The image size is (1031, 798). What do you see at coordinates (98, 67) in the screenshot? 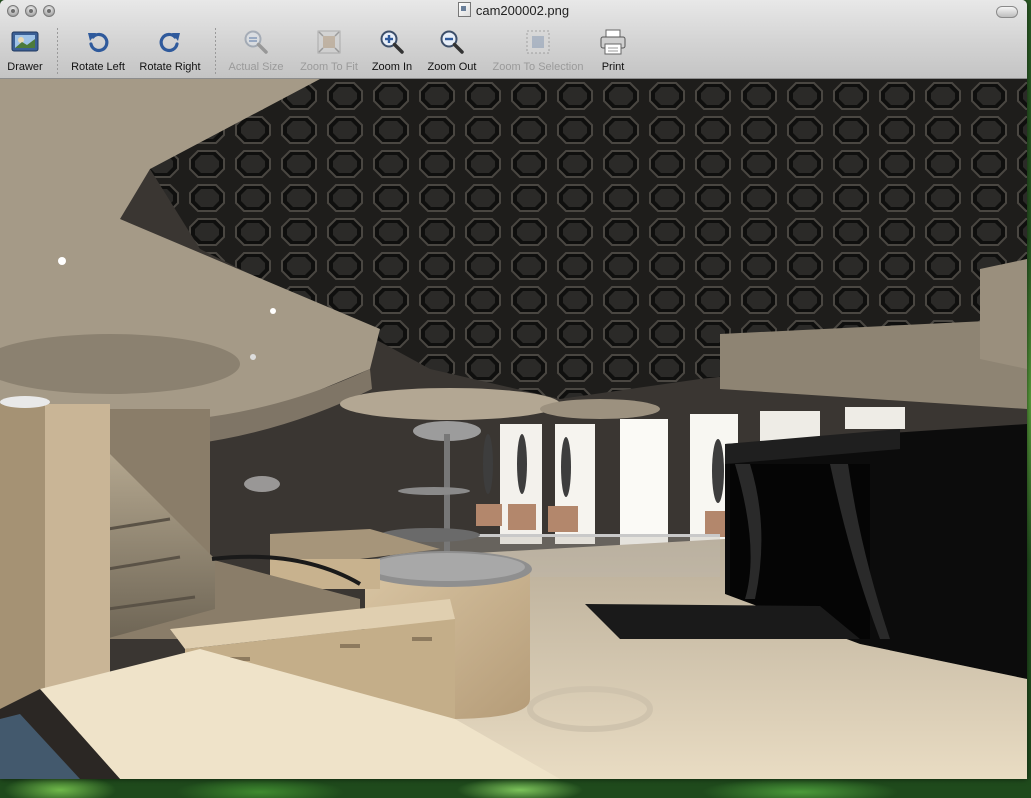
I see `rotate-left-label: Rotate Left` at bounding box center [98, 67].